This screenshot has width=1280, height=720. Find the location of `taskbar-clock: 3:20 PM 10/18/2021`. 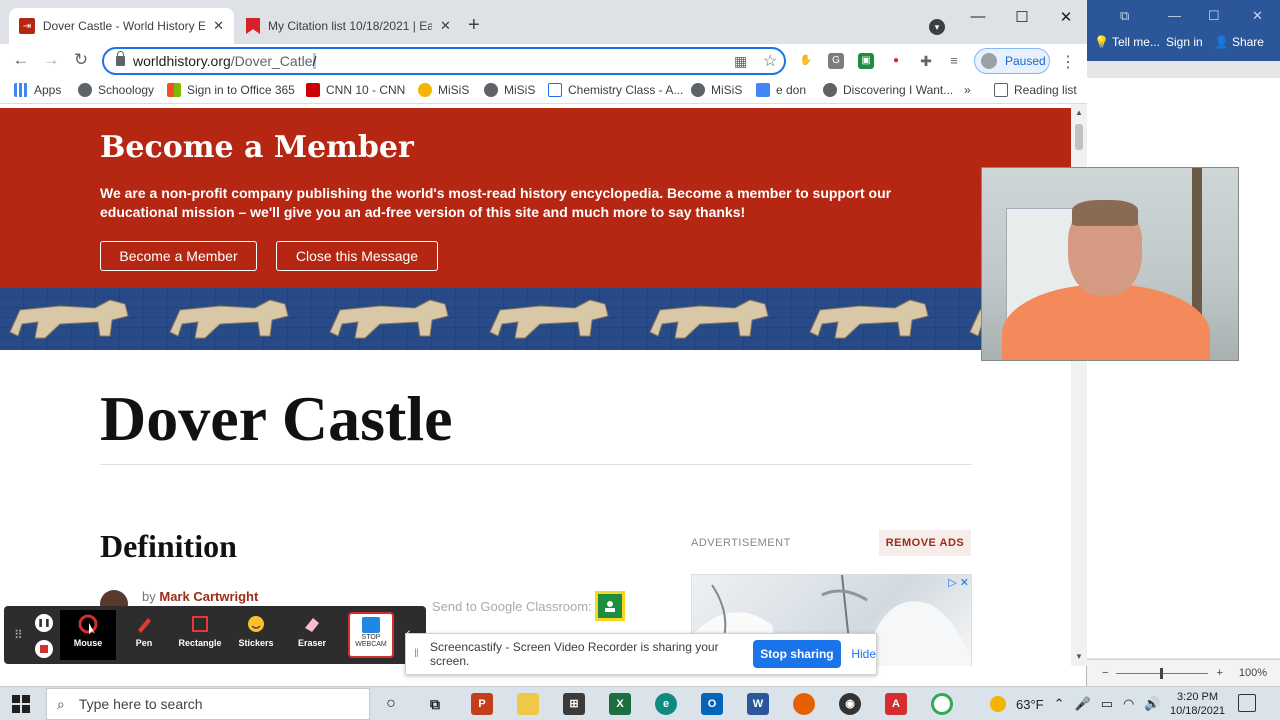

taskbar-clock: 3:20 PM 10/18/2021 is located at coordinates (1197, 704).